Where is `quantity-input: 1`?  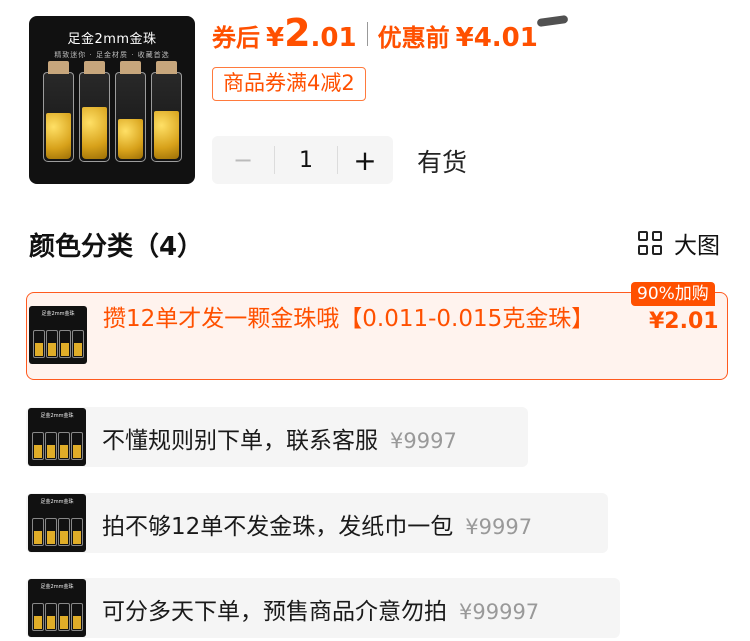 quantity-input: 1 is located at coordinates (306, 160).